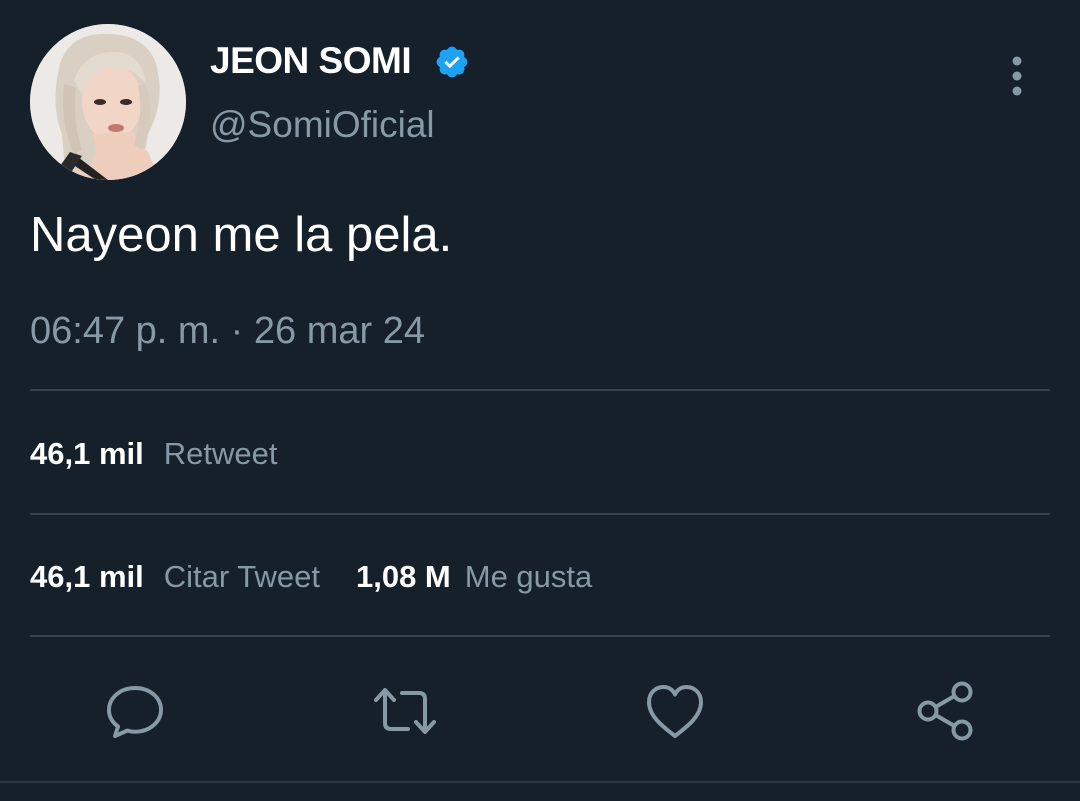  I want to click on retweet-label: Retweet, so click(220, 453).